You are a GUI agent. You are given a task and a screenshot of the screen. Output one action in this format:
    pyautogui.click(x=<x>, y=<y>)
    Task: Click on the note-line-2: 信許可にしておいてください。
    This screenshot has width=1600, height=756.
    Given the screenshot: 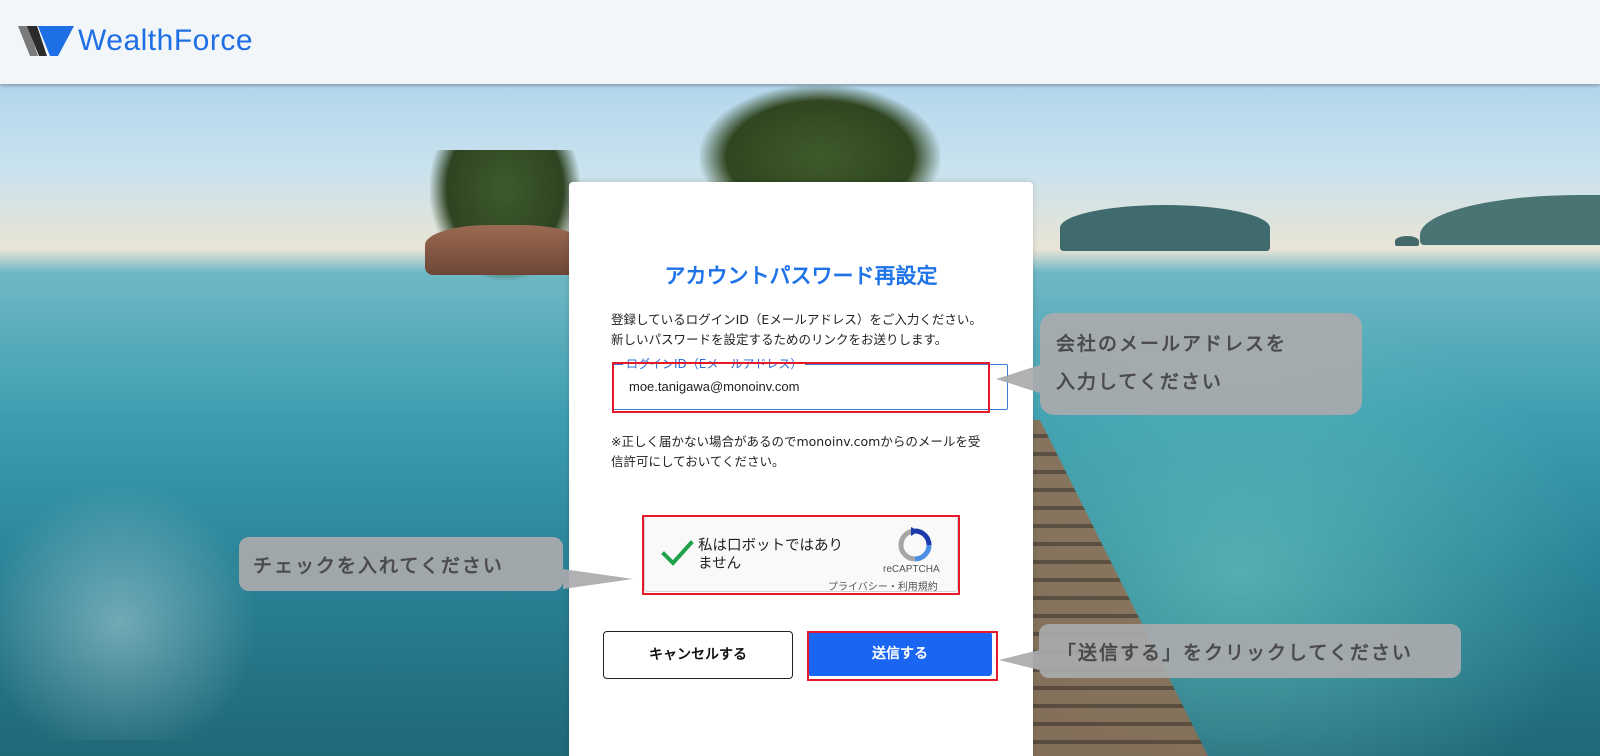 What is the action you would take?
    pyautogui.click(x=698, y=461)
    